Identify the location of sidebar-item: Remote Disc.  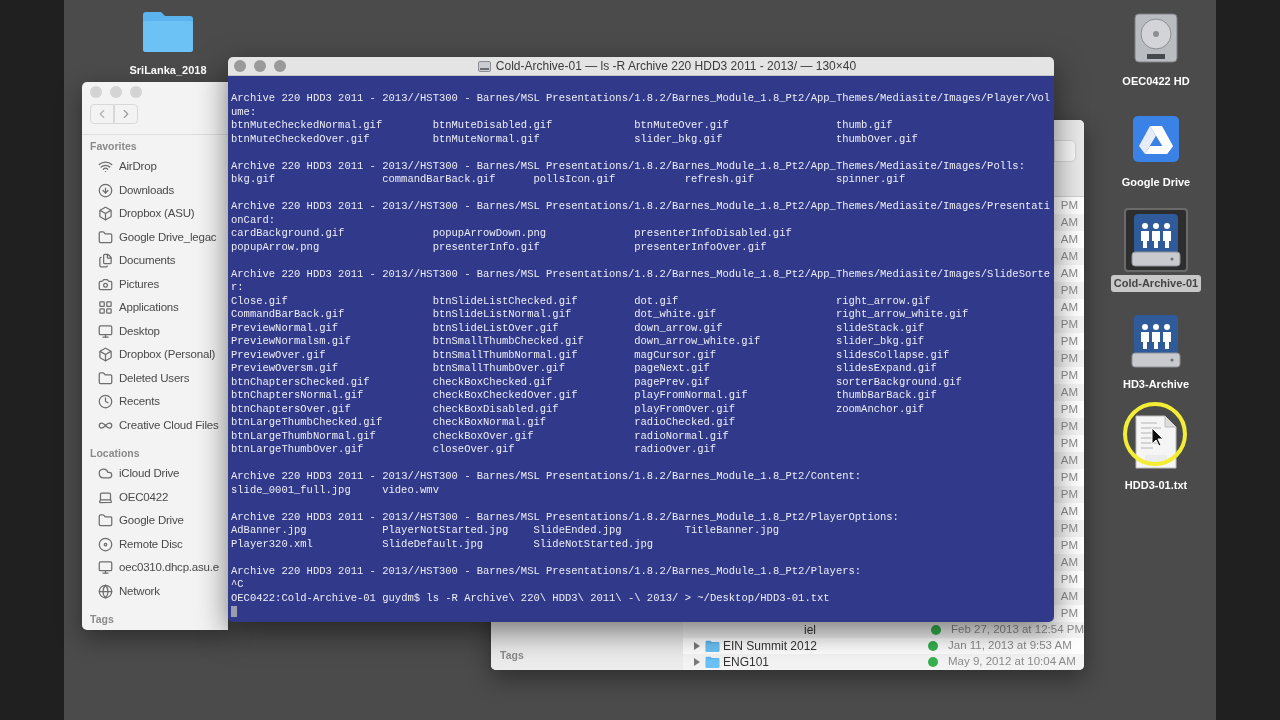
(155, 544).